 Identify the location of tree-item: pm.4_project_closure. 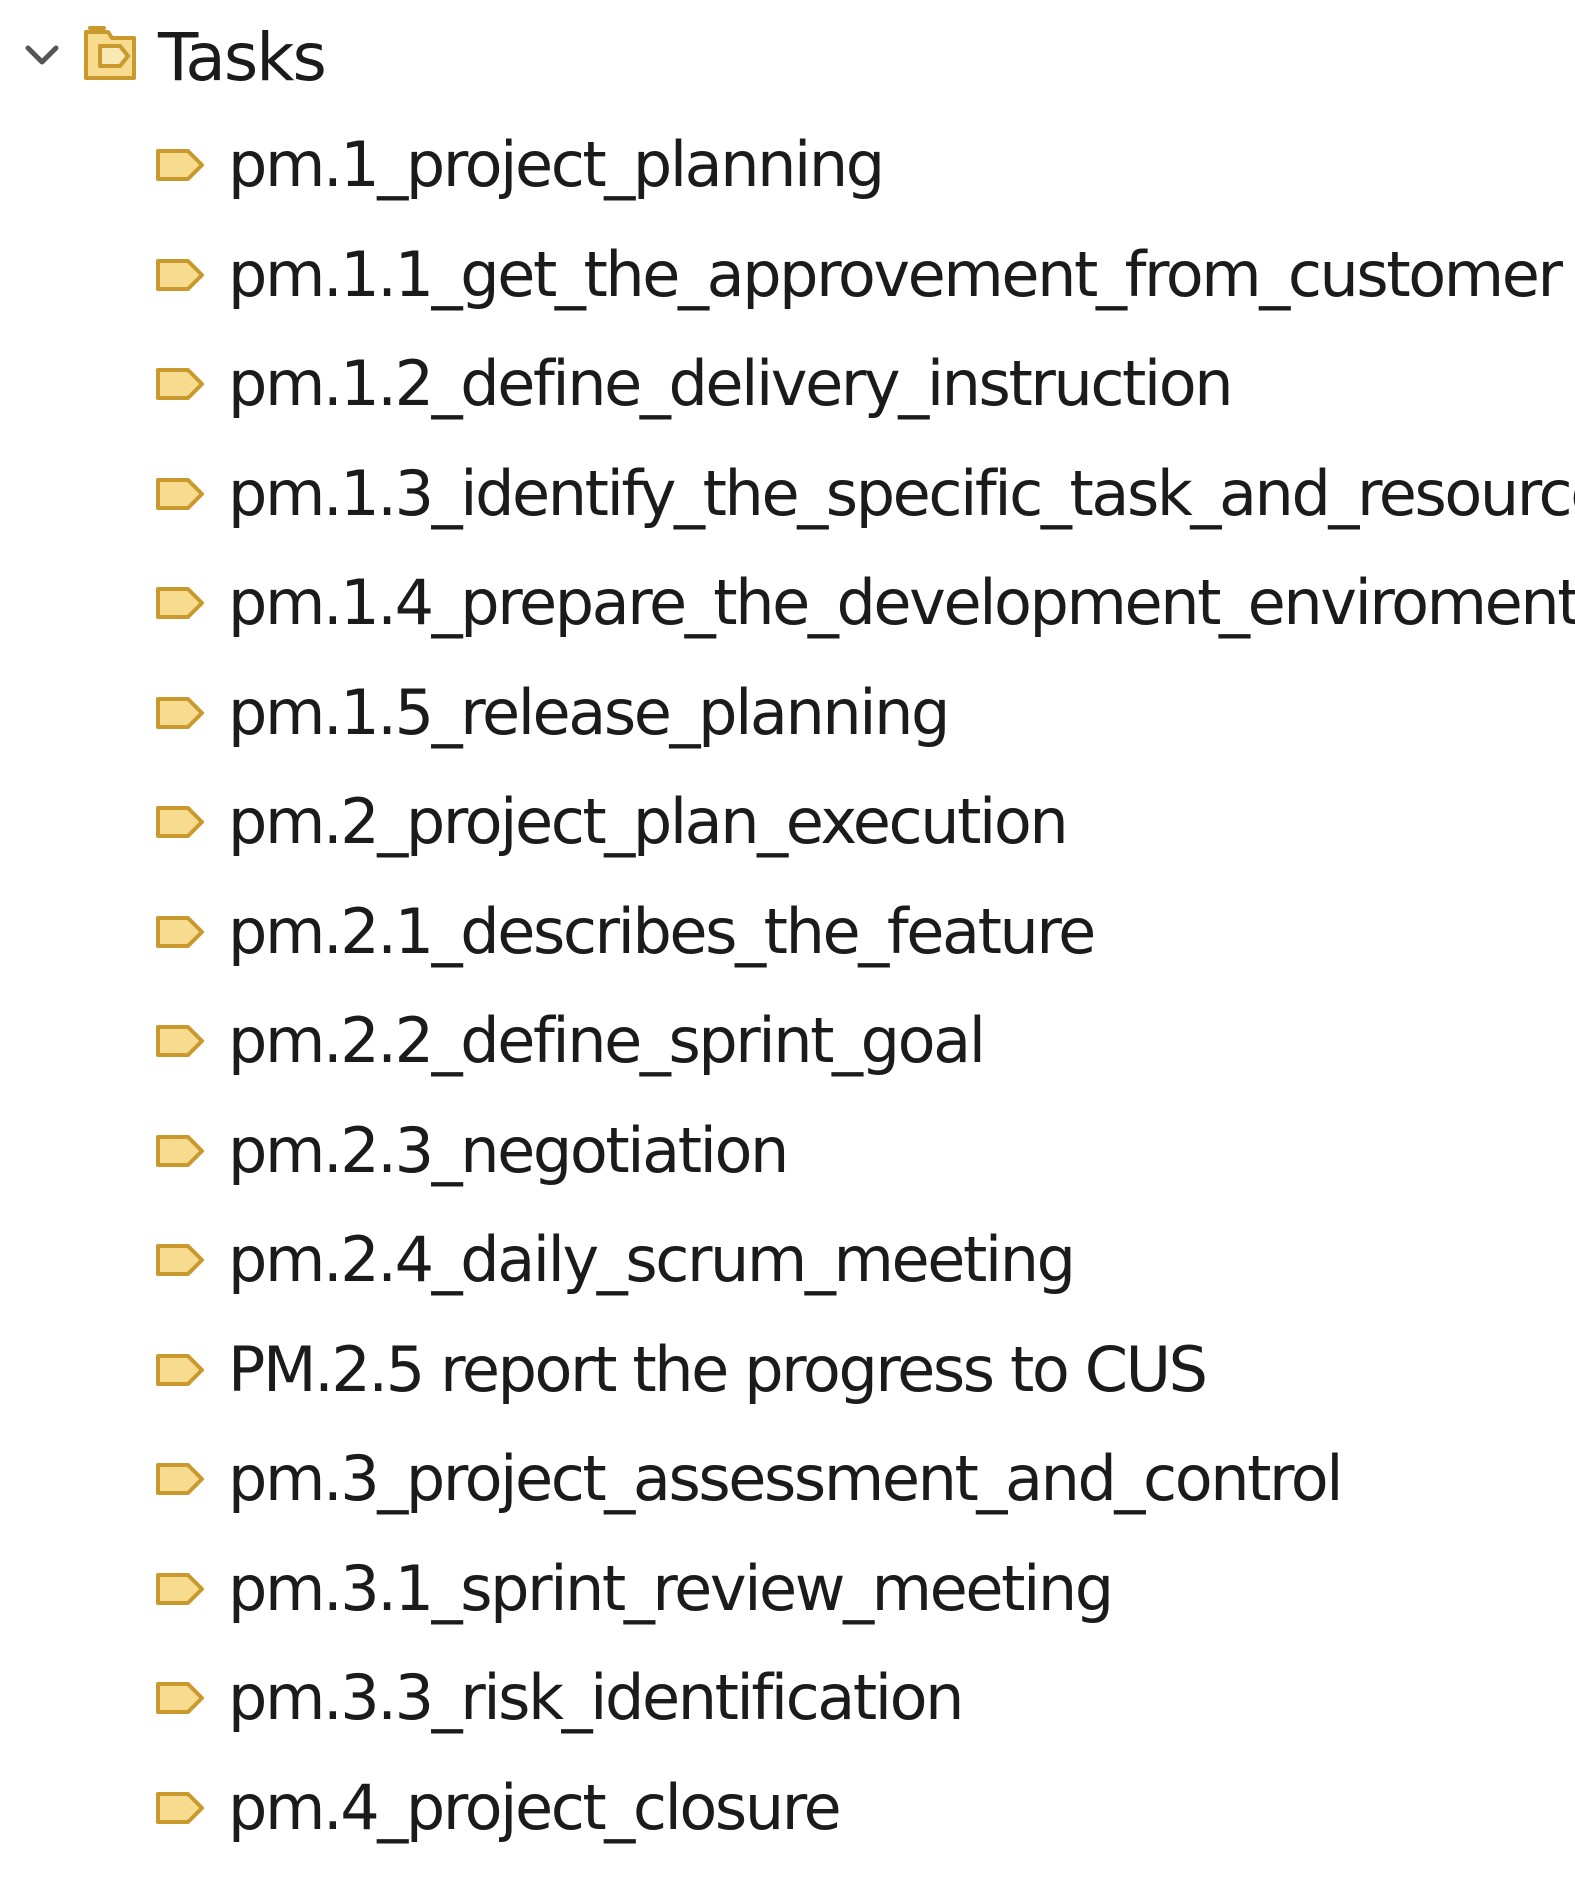
(787, 1814).